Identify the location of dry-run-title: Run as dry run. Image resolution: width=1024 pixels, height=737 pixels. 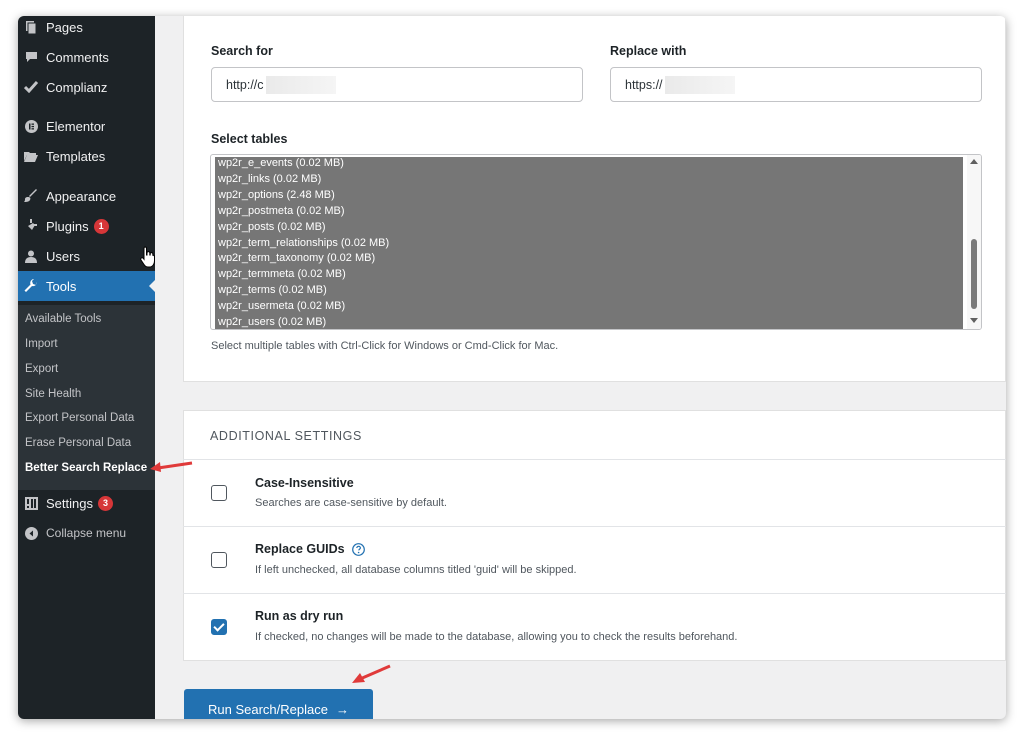
(299, 616).